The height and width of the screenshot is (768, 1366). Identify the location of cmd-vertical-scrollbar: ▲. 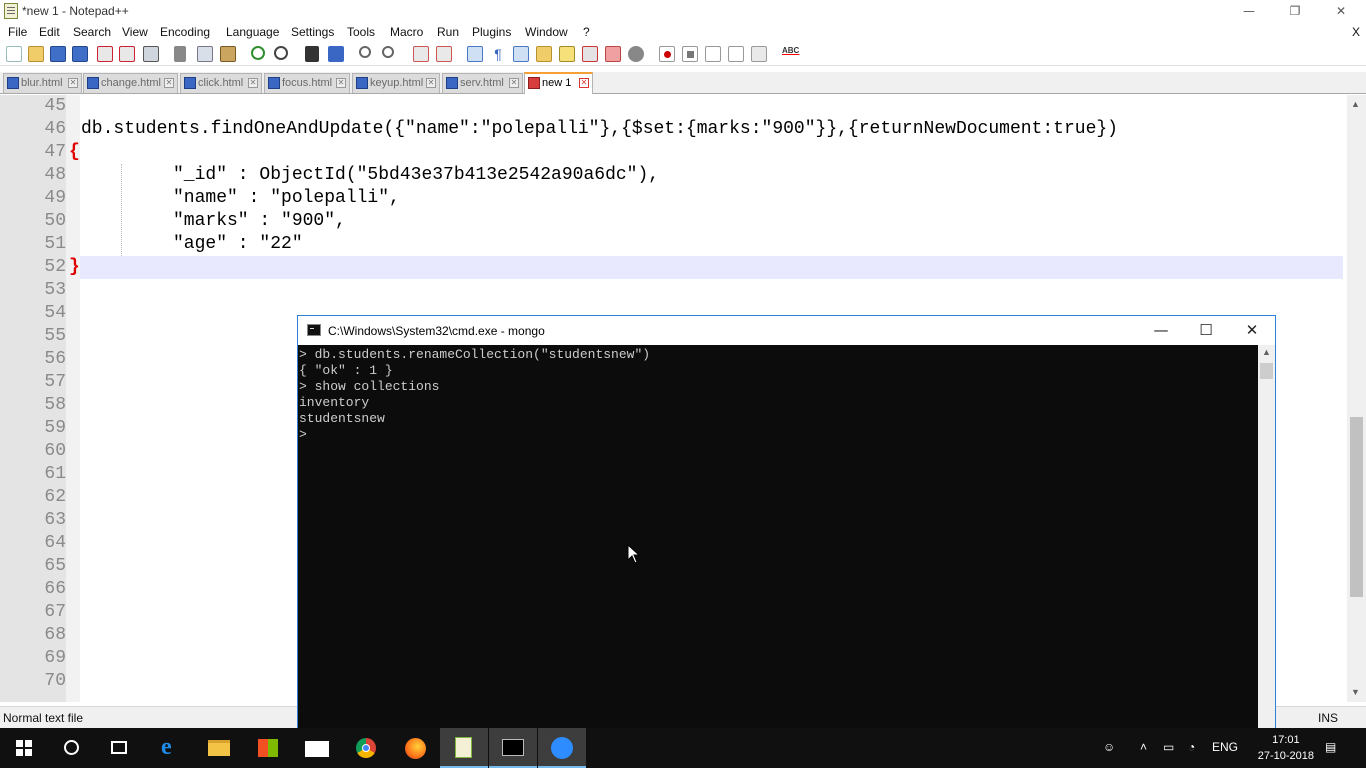
(1266, 536).